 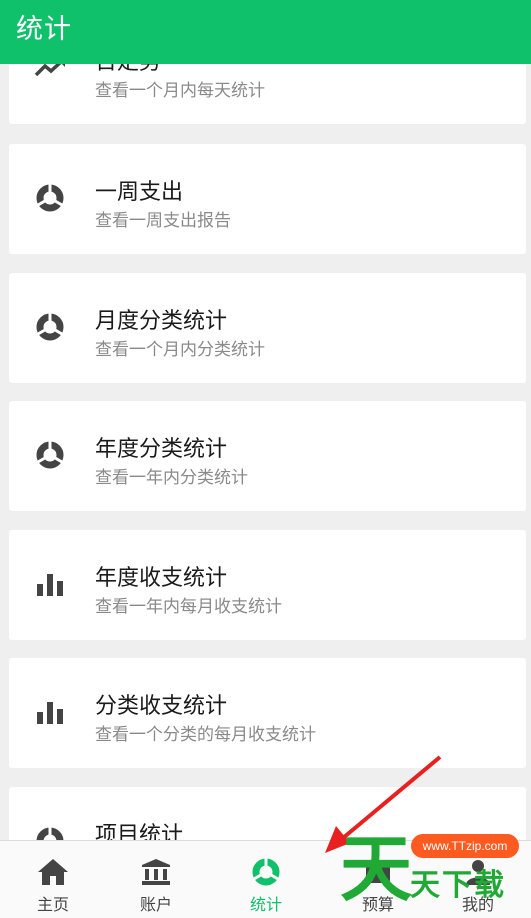 What do you see at coordinates (52, 904) in the screenshot?
I see `tab-label: 主页` at bounding box center [52, 904].